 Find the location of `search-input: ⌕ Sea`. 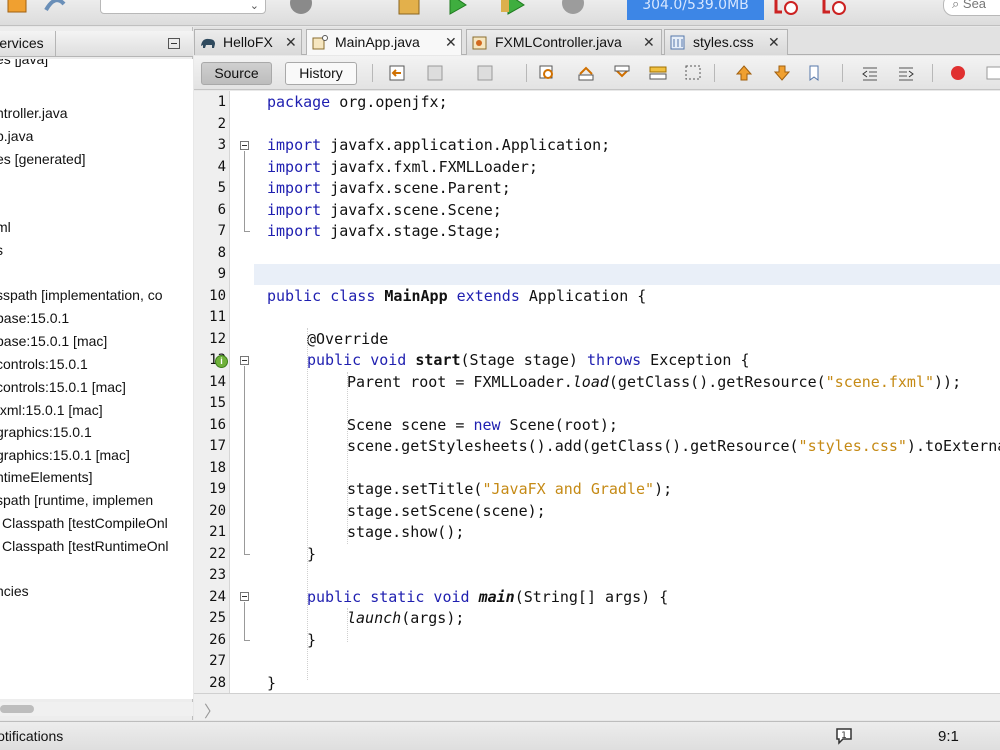

search-input: ⌕ Sea is located at coordinates (971, 8).